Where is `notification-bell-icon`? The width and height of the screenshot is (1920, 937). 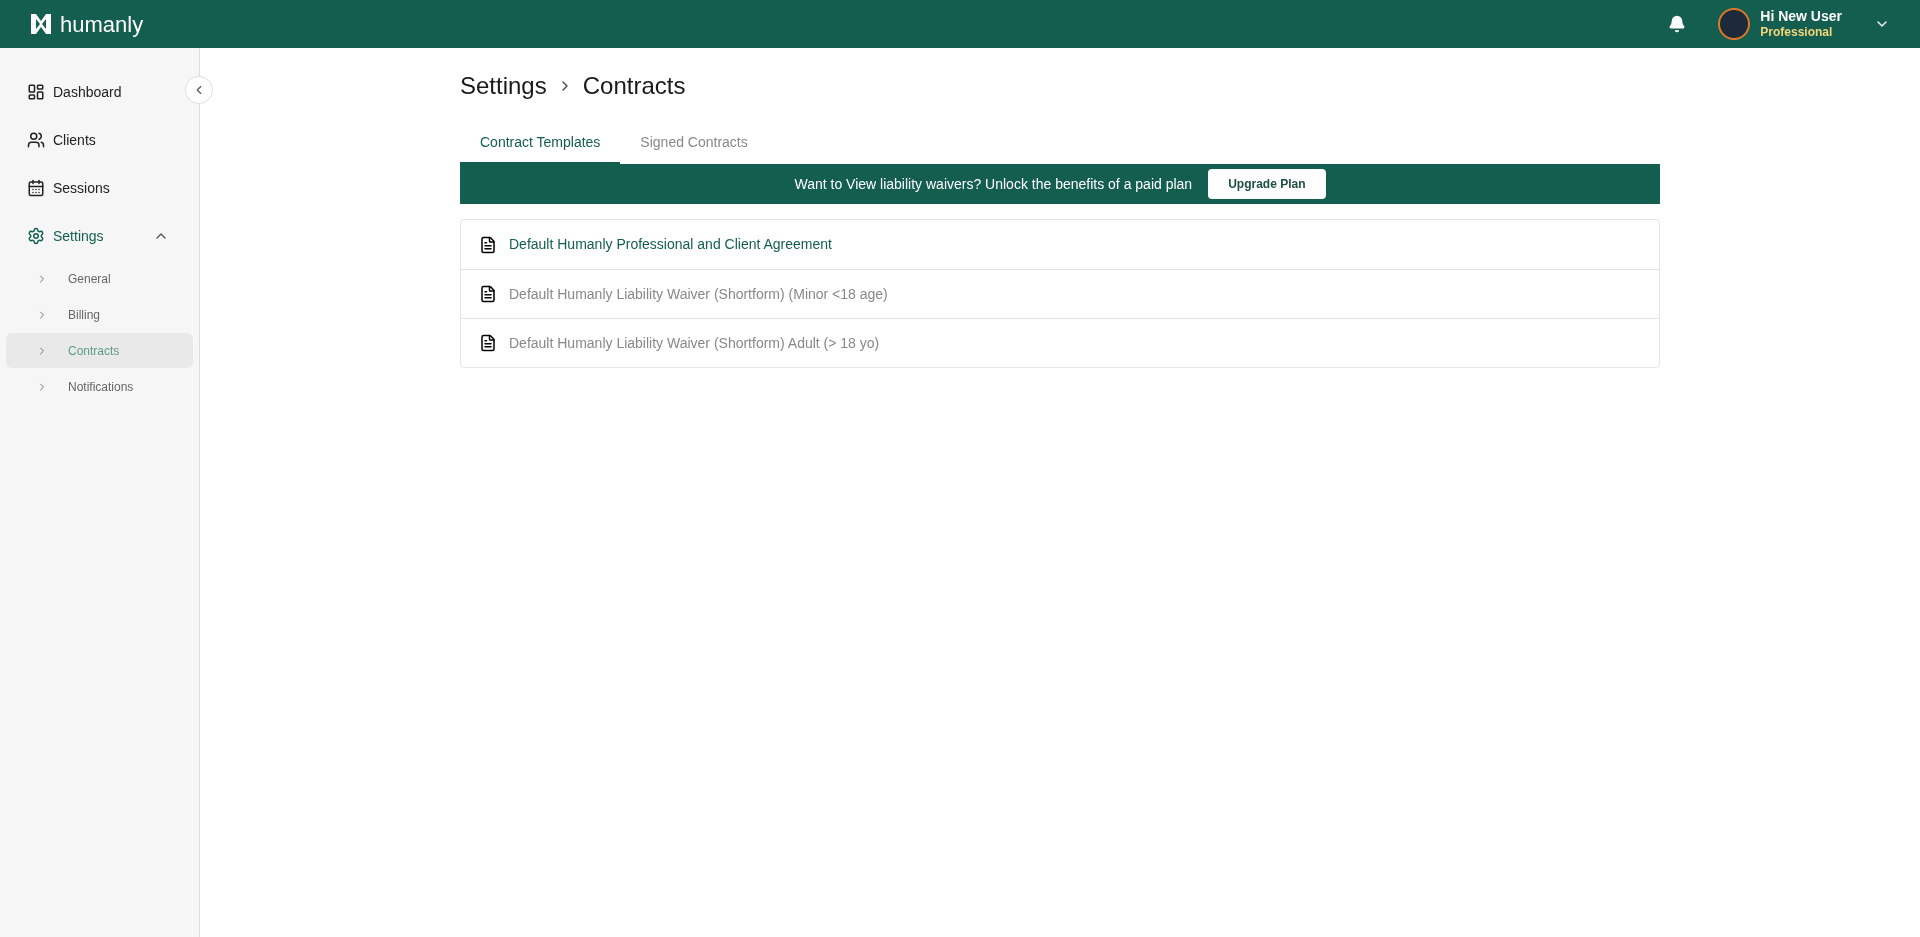 notification-bell-icon is located at coordinates (1677, 24).